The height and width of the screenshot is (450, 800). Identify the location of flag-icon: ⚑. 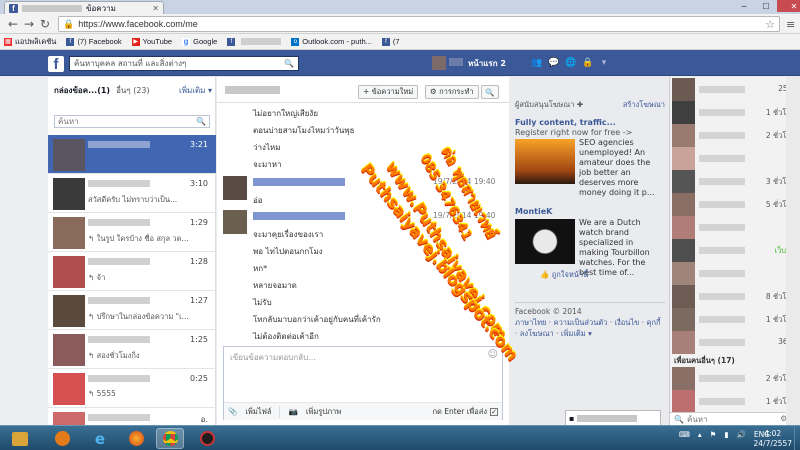
(713, 434).